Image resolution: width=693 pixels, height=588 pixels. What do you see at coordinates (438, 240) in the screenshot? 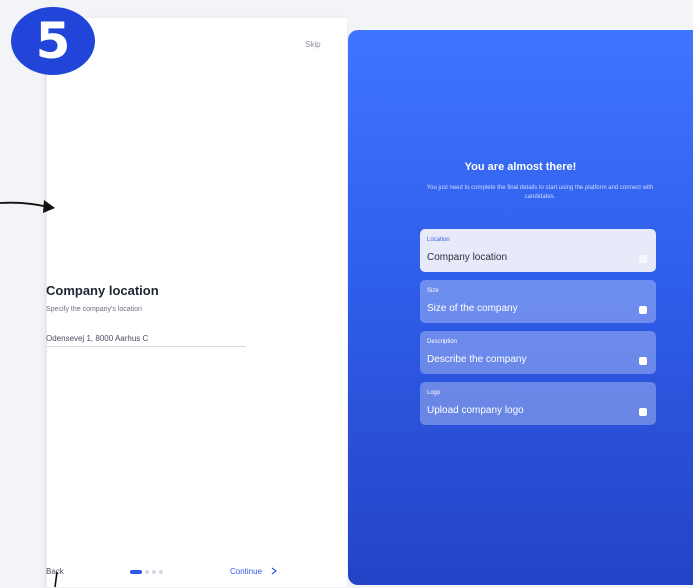
I see `step-card-label: Location` at bounding box center [438, 240].